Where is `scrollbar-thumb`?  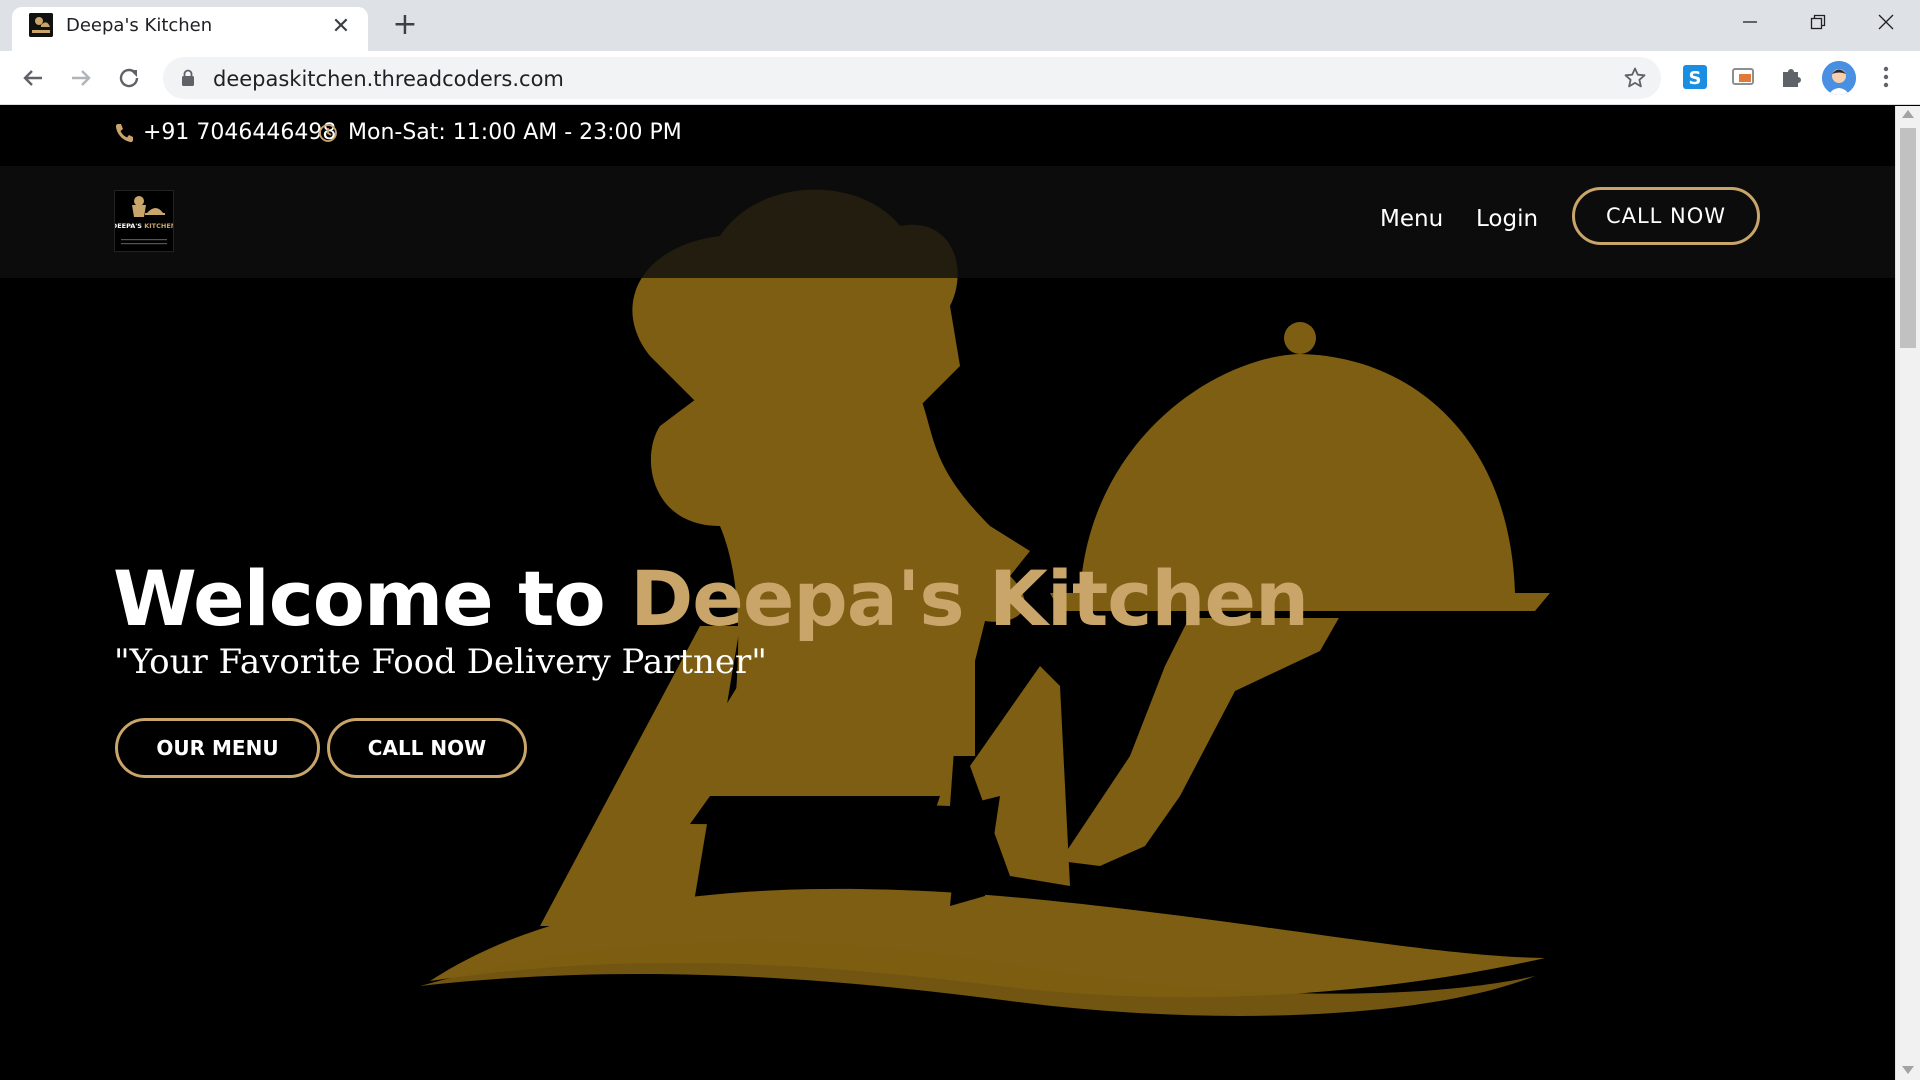
scrollbar-thumb is located at coordinates (1908, 238).